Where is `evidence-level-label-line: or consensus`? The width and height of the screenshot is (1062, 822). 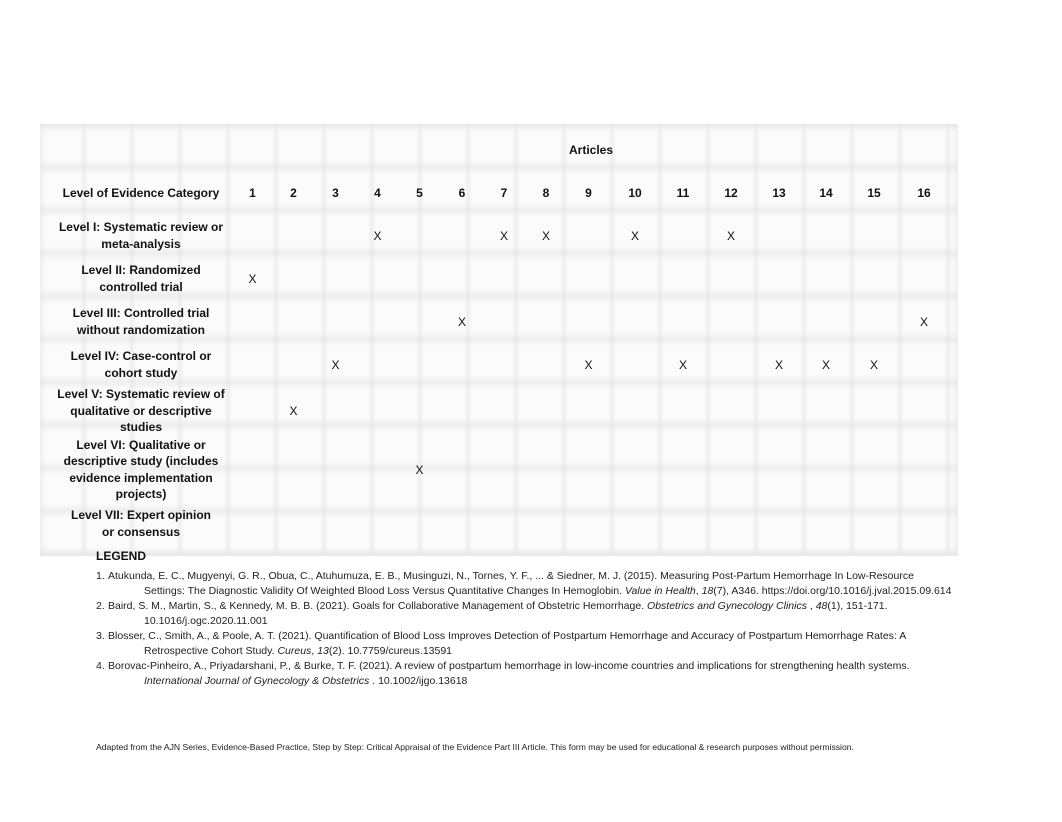 evidence-level-label-line: or consensus is located at coordinates (141, 531).